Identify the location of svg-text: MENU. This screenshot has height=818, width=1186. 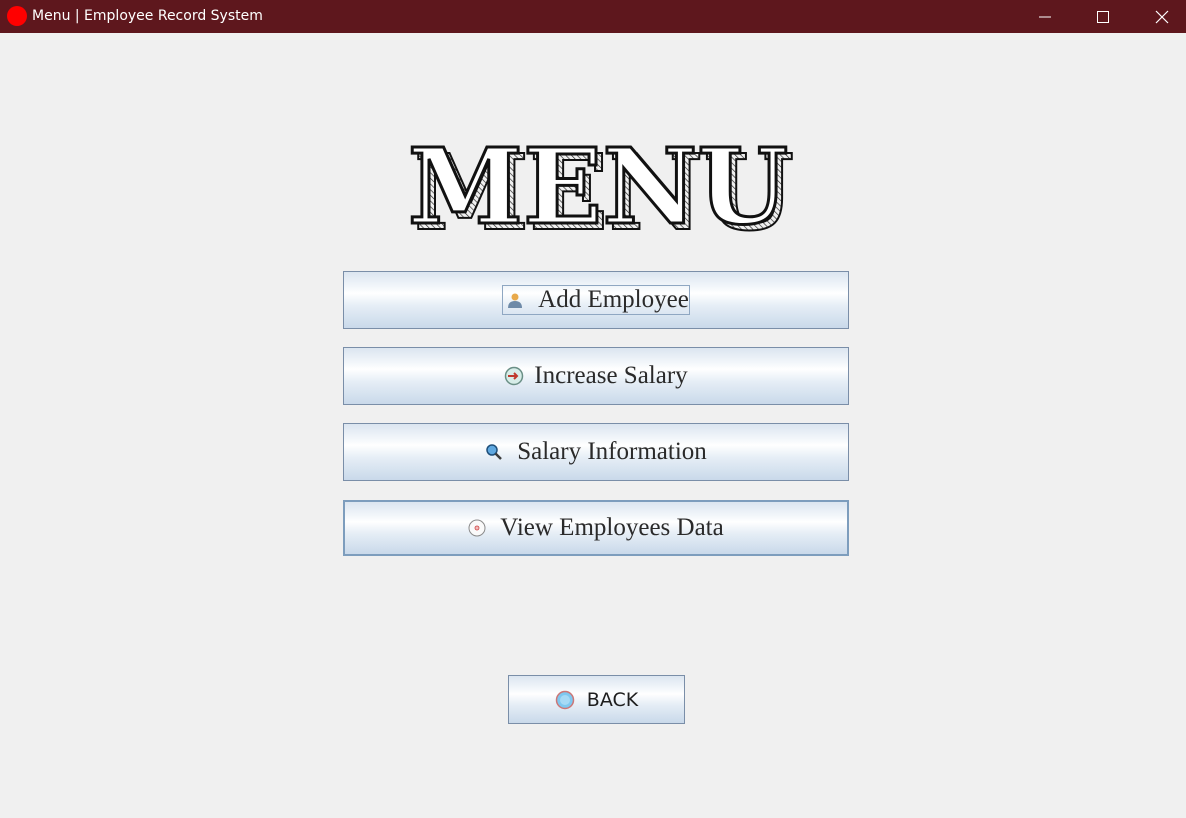
(598, 188).